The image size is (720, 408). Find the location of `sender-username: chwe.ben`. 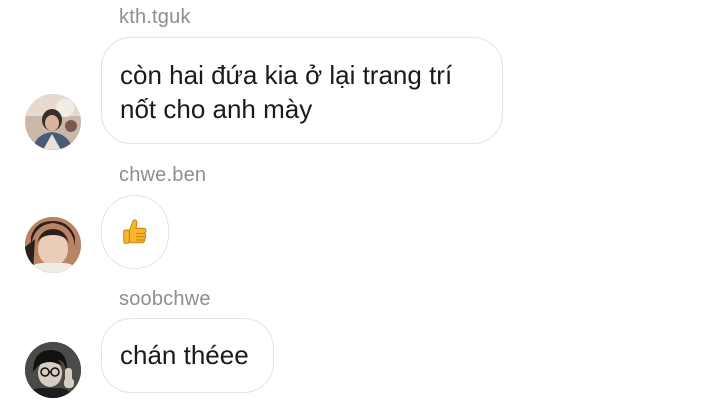

sender-username: chwe.ben is located at coordinates (162, 175).